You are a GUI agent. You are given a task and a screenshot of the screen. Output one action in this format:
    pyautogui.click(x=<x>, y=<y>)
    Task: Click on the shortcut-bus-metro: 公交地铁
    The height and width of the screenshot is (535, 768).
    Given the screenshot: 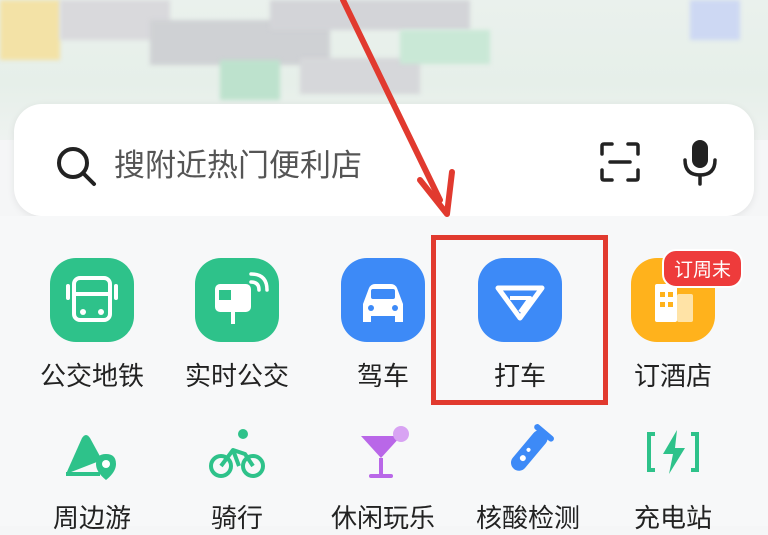 What is the action you would take?
    pyautogui.click(x=92, y=325)
    